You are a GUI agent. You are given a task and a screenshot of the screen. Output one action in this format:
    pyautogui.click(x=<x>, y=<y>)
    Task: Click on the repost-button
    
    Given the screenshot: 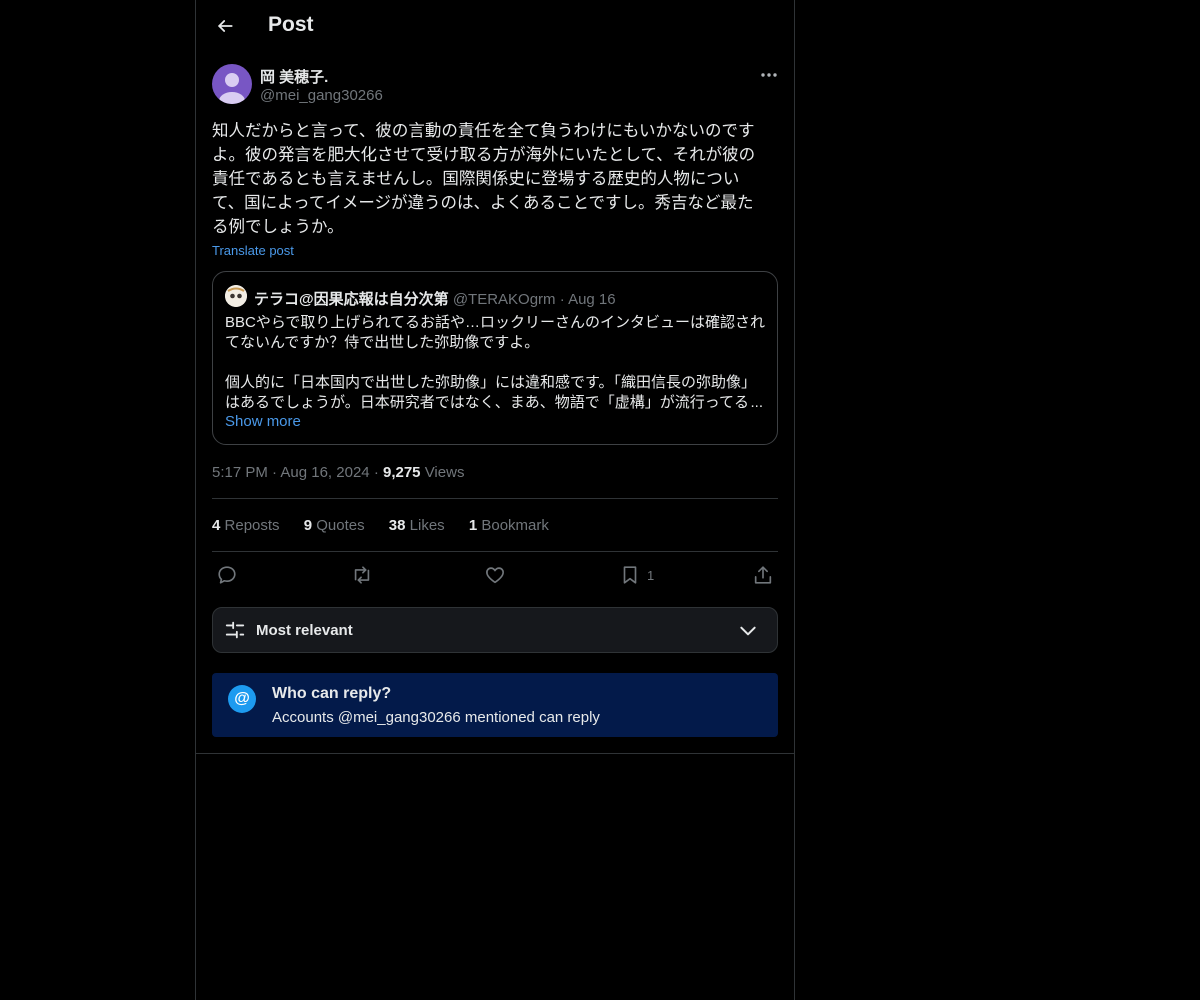 What is the action you would take?
    pyautogui.click(x=362, y=575)
    